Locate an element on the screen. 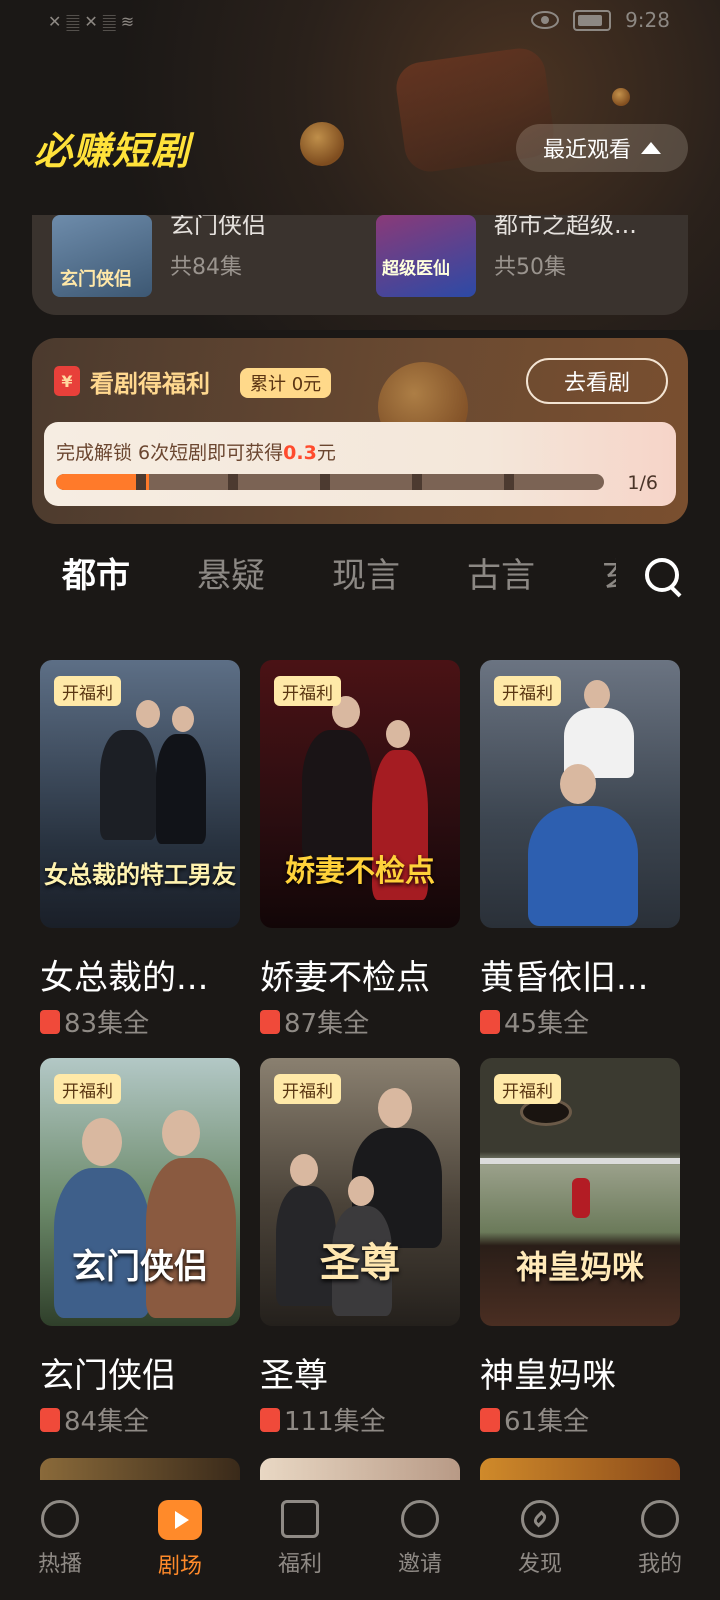 The width and height of the screenshot is (720, 1600). drama-poster: 开福利 娇妻不检点 is located at coordinates (360, 794).